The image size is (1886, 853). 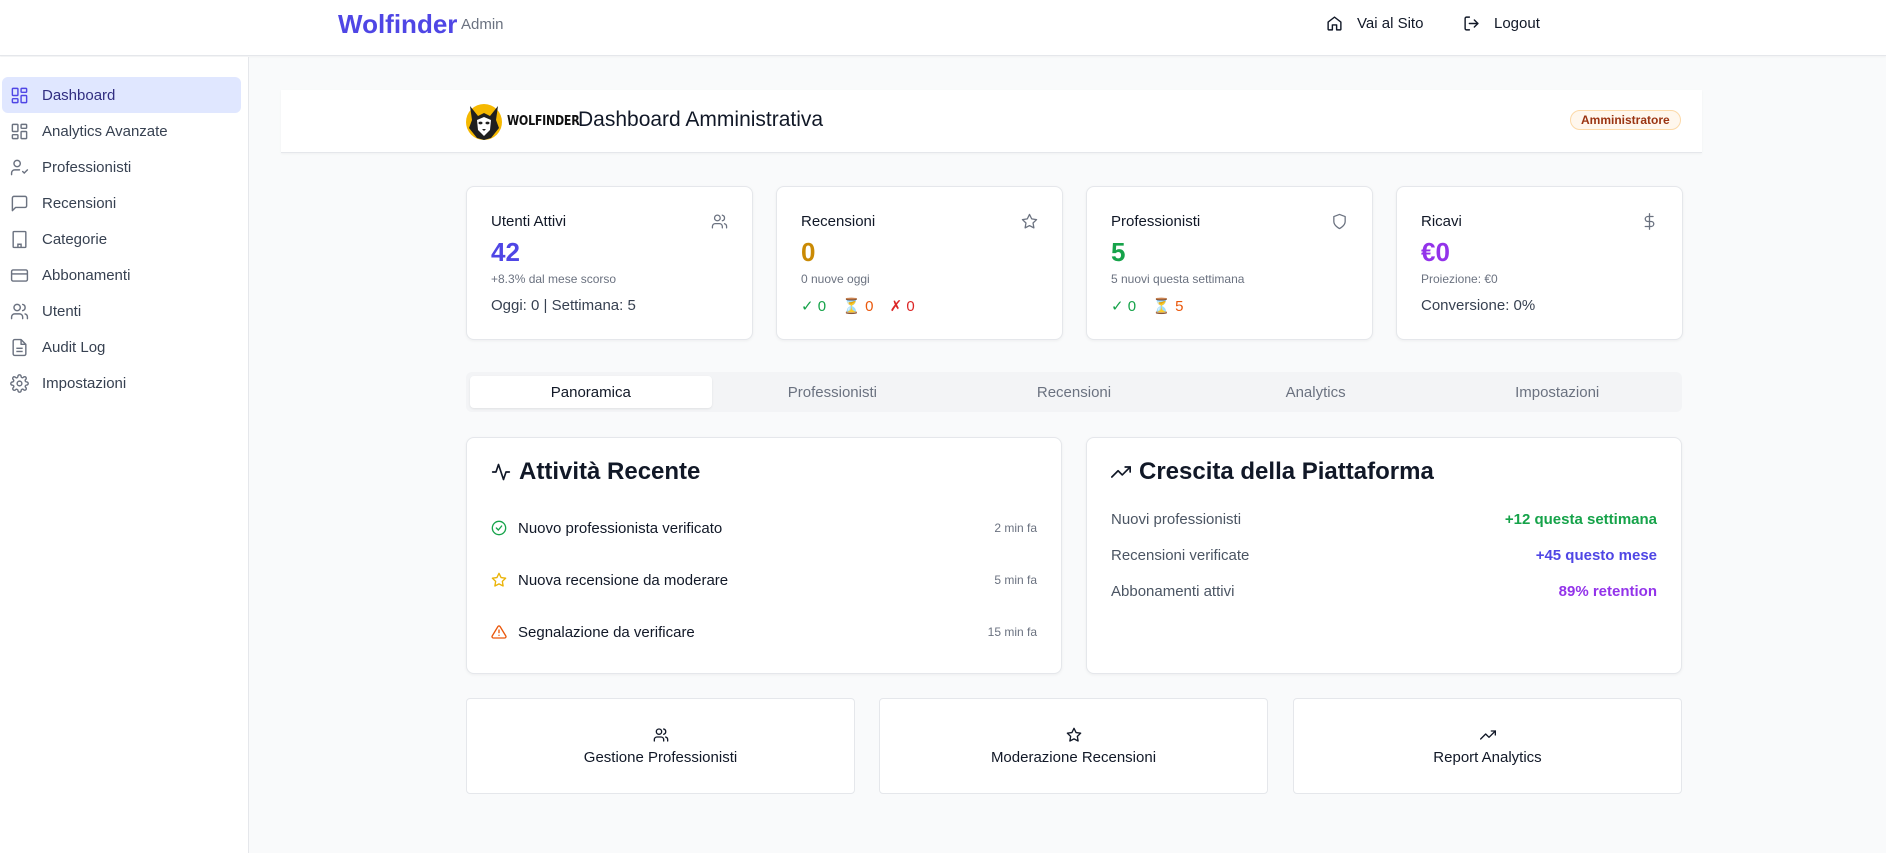 I want to click on stat-value: 0, so click(x=808, y=252).